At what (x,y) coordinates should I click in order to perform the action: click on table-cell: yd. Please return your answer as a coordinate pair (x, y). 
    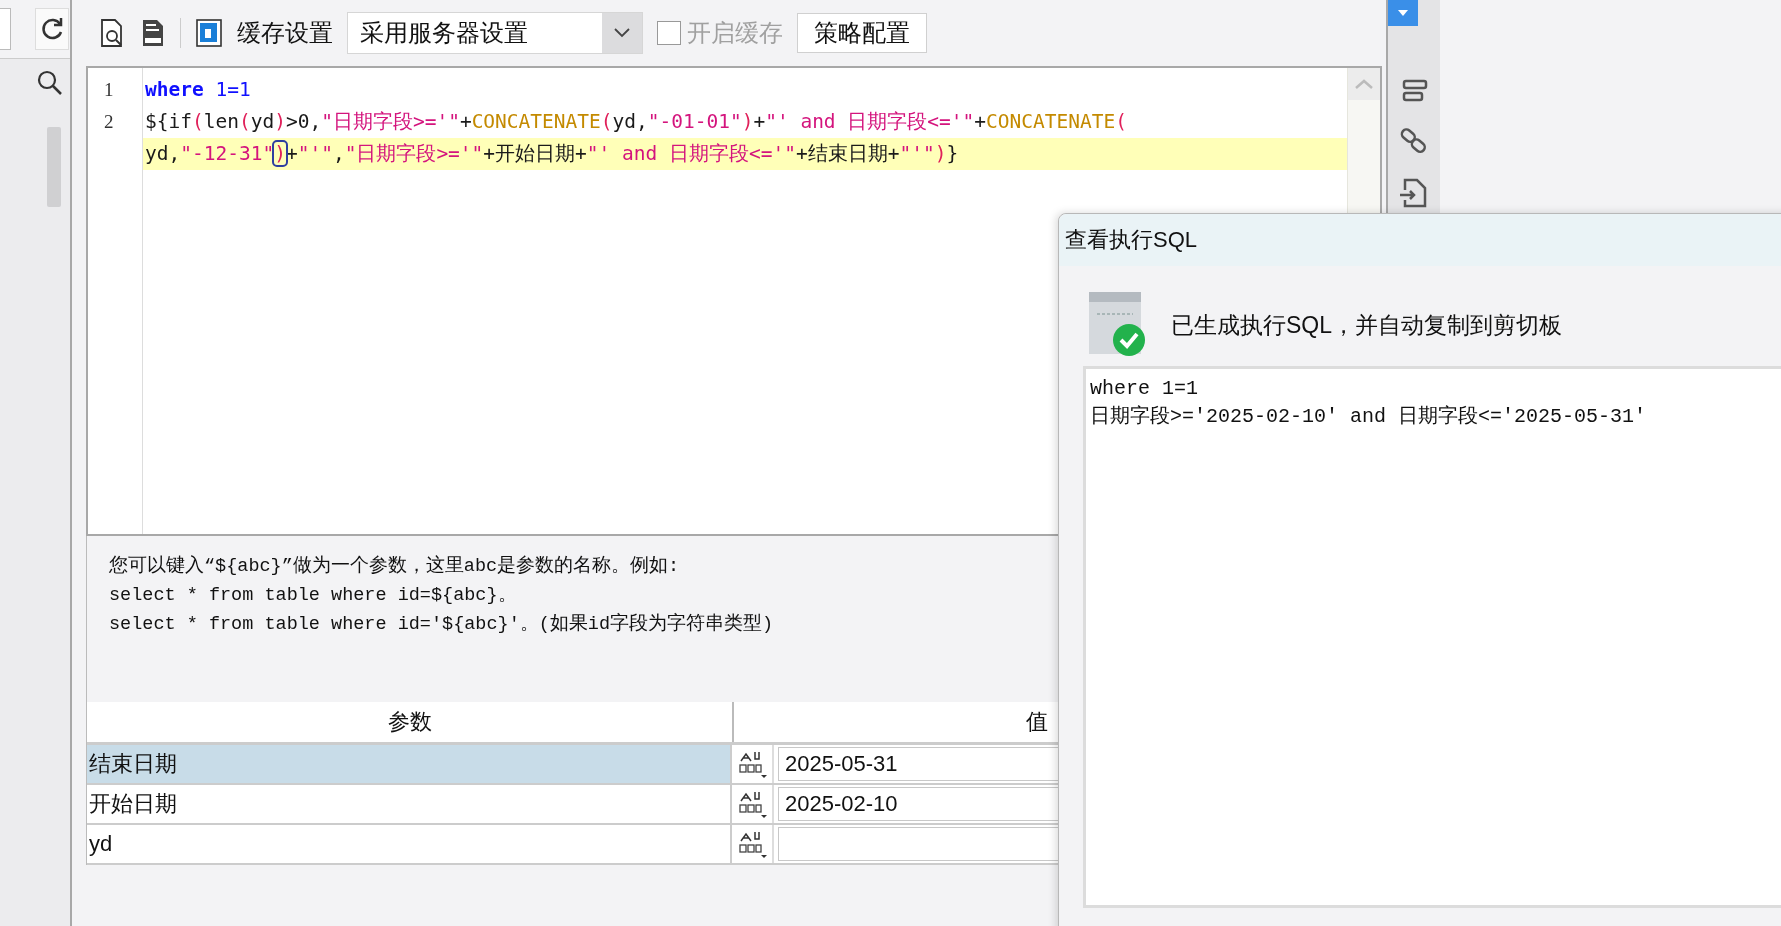
    Looking at the image, I should click on (409, 844).